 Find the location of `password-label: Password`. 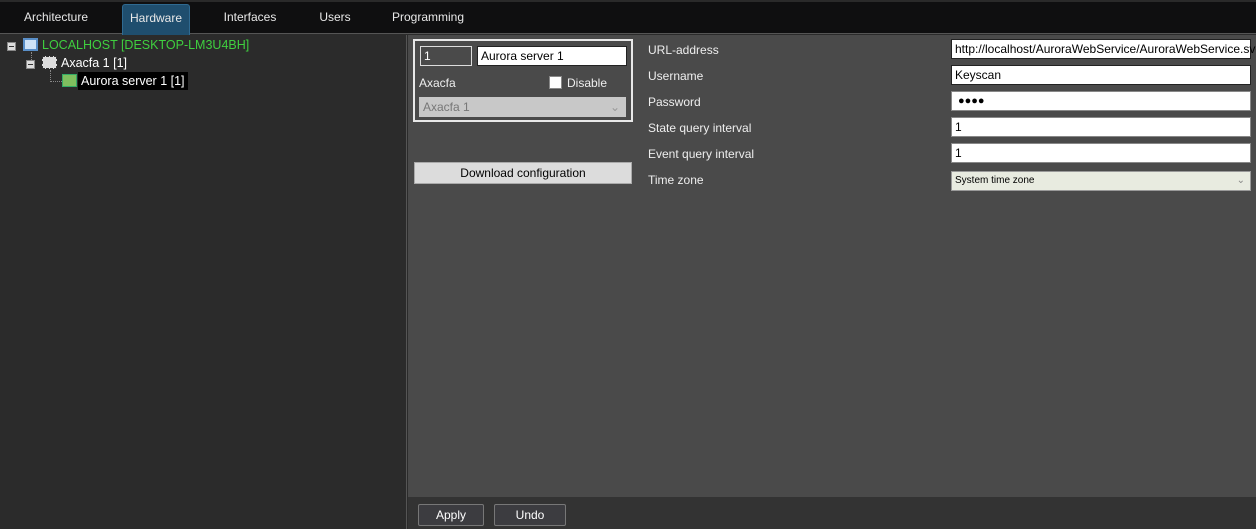

password-label: Password is located at coordinates (674, 102).